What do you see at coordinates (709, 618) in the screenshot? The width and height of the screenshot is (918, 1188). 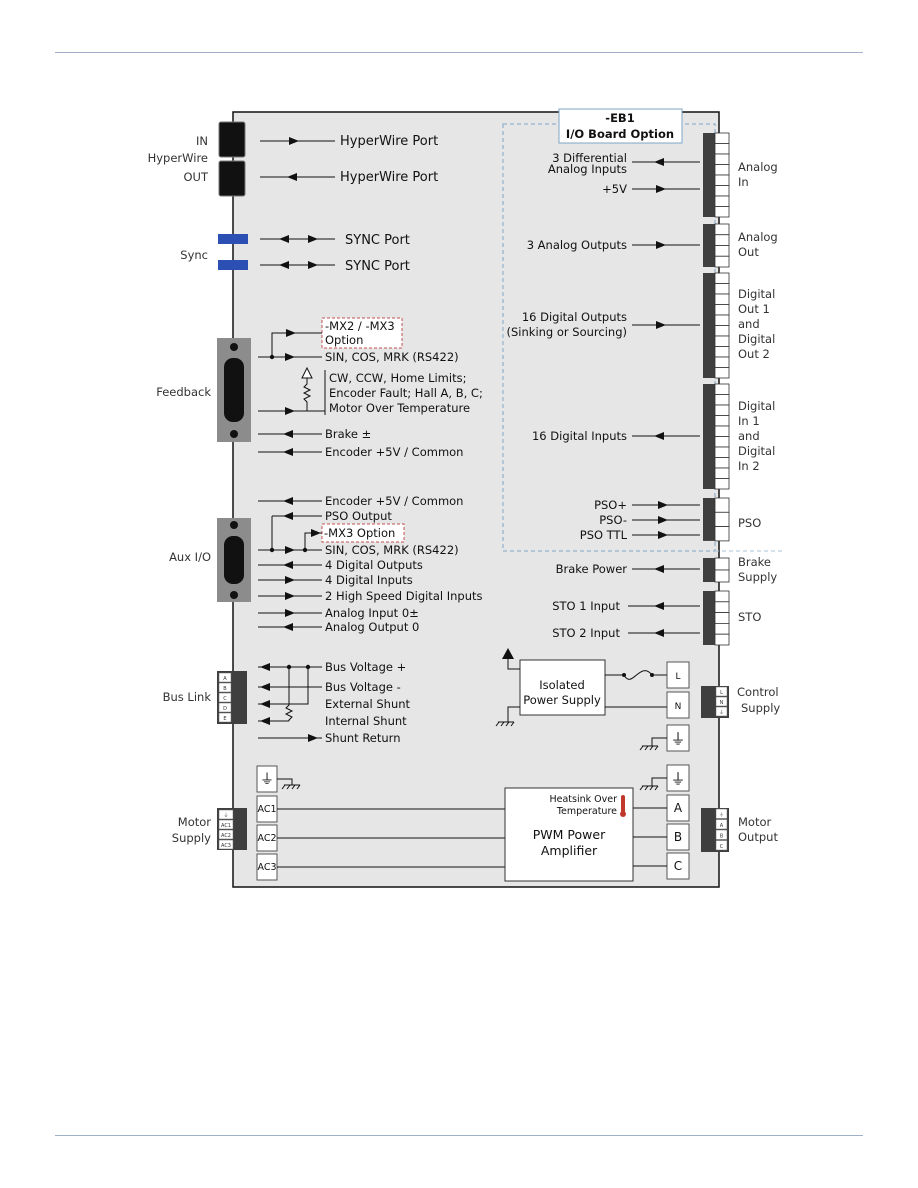 I see `sto-connector` at bounding box center [709, 618].